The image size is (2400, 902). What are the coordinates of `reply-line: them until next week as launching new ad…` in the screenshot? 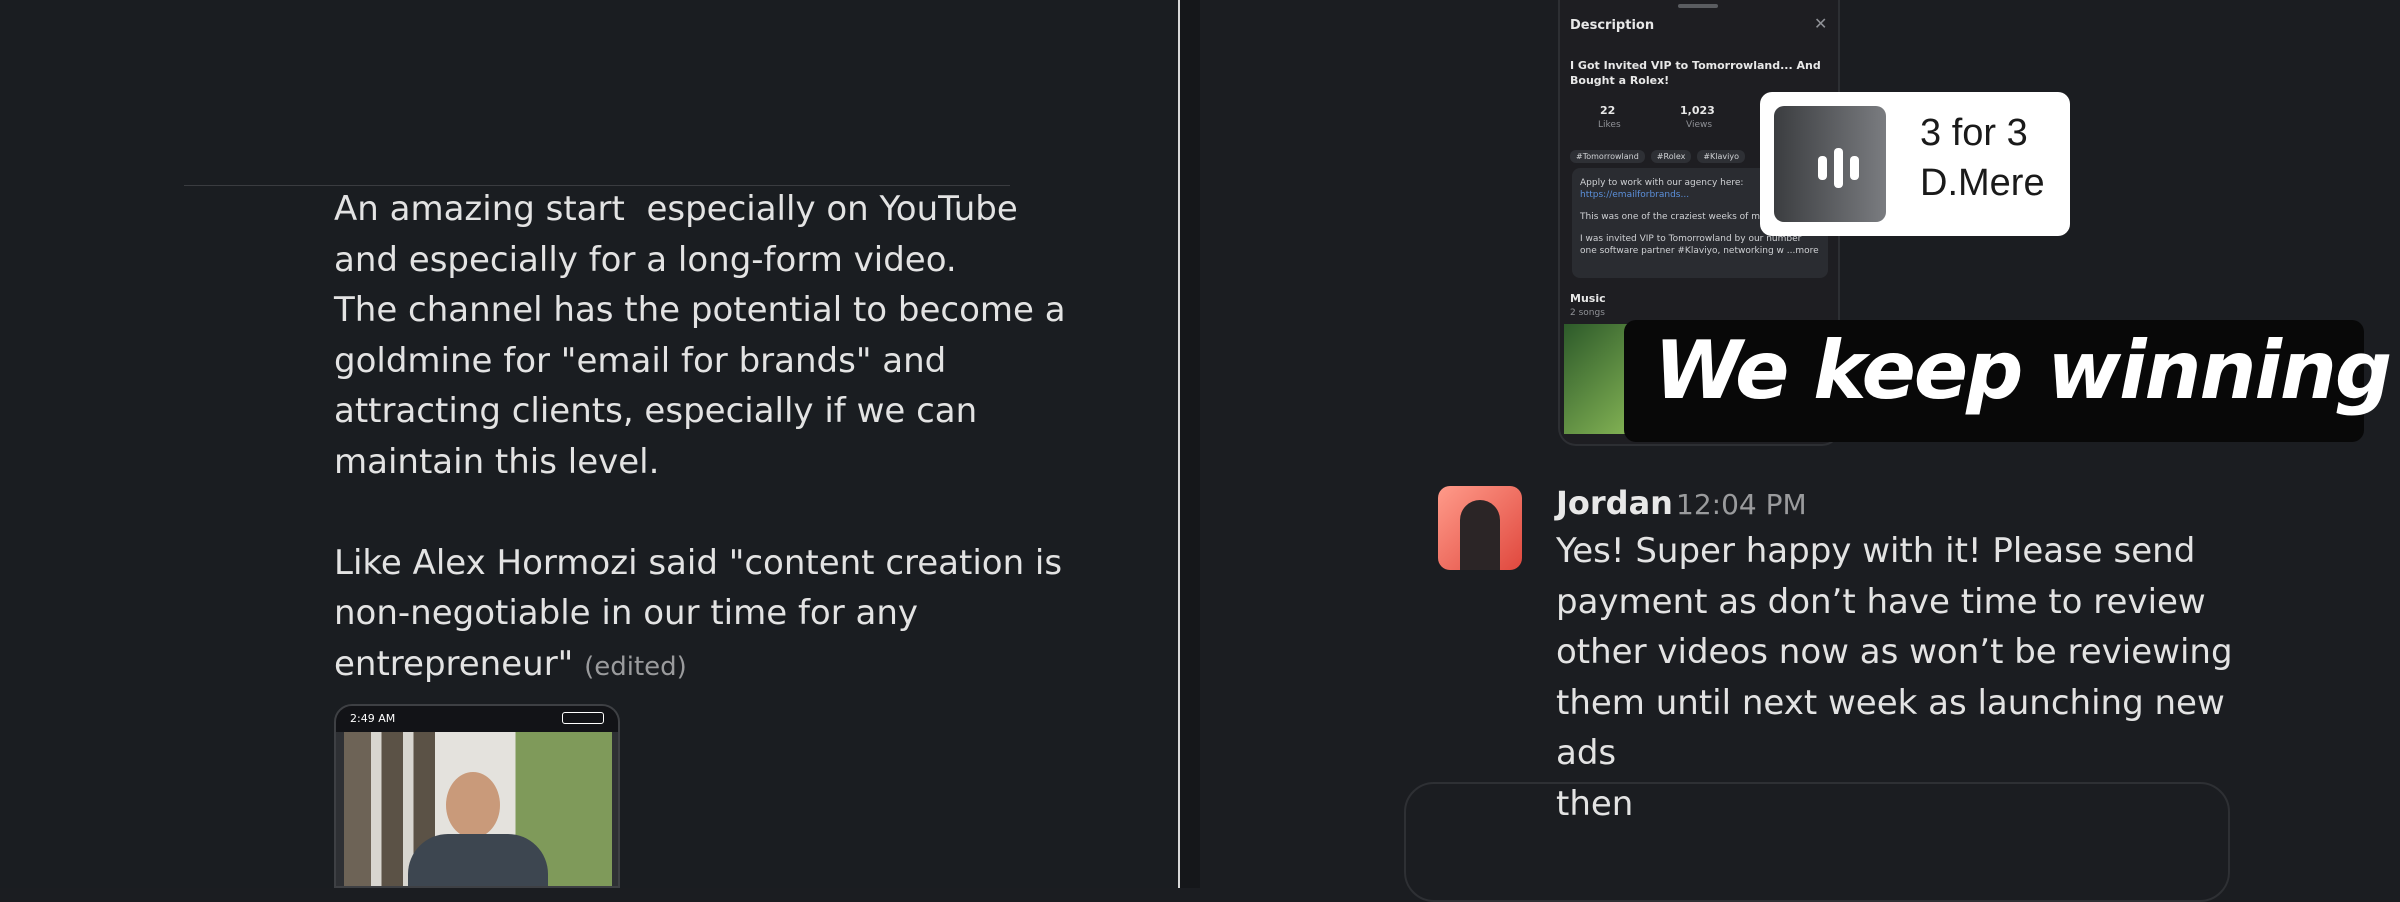 It's located at (1896, 728).